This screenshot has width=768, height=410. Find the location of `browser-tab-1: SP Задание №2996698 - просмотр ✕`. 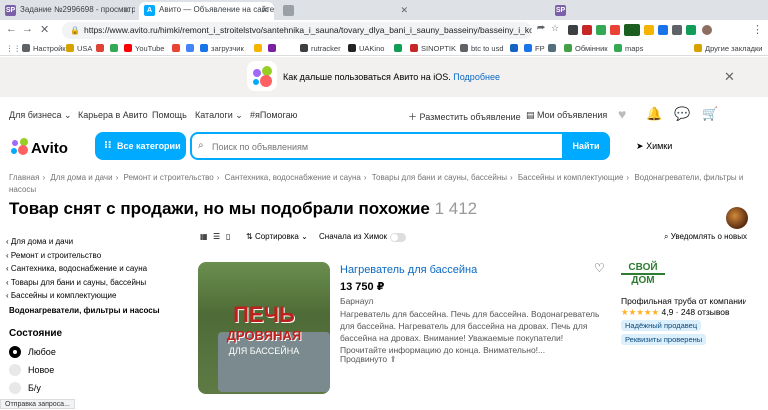

browser-tab-1: SP Задание №2996698 - просмотр ✕ is located at coordinates (67, 11).